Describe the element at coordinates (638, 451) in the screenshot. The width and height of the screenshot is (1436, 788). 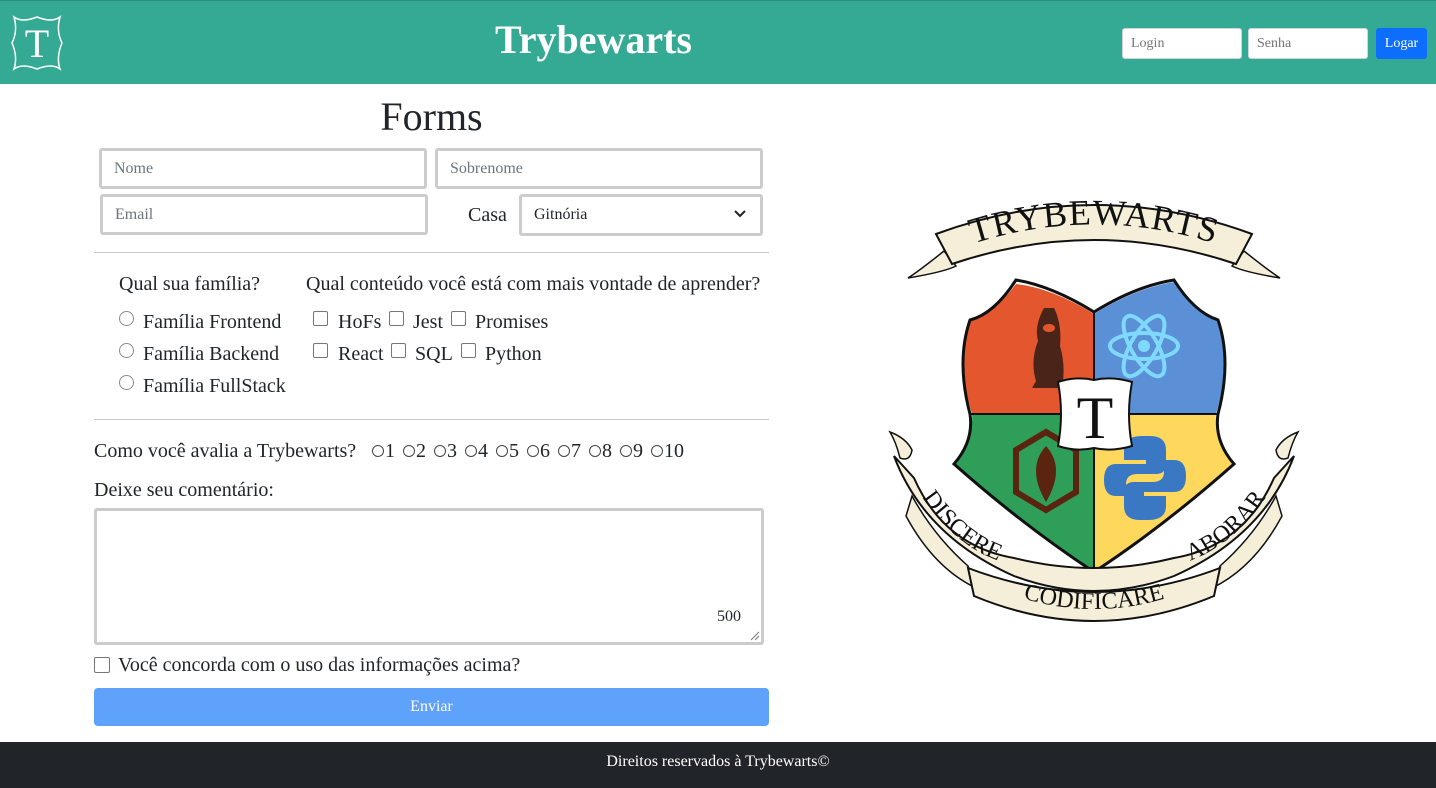
I see `rating-label-9: 9` at that location.